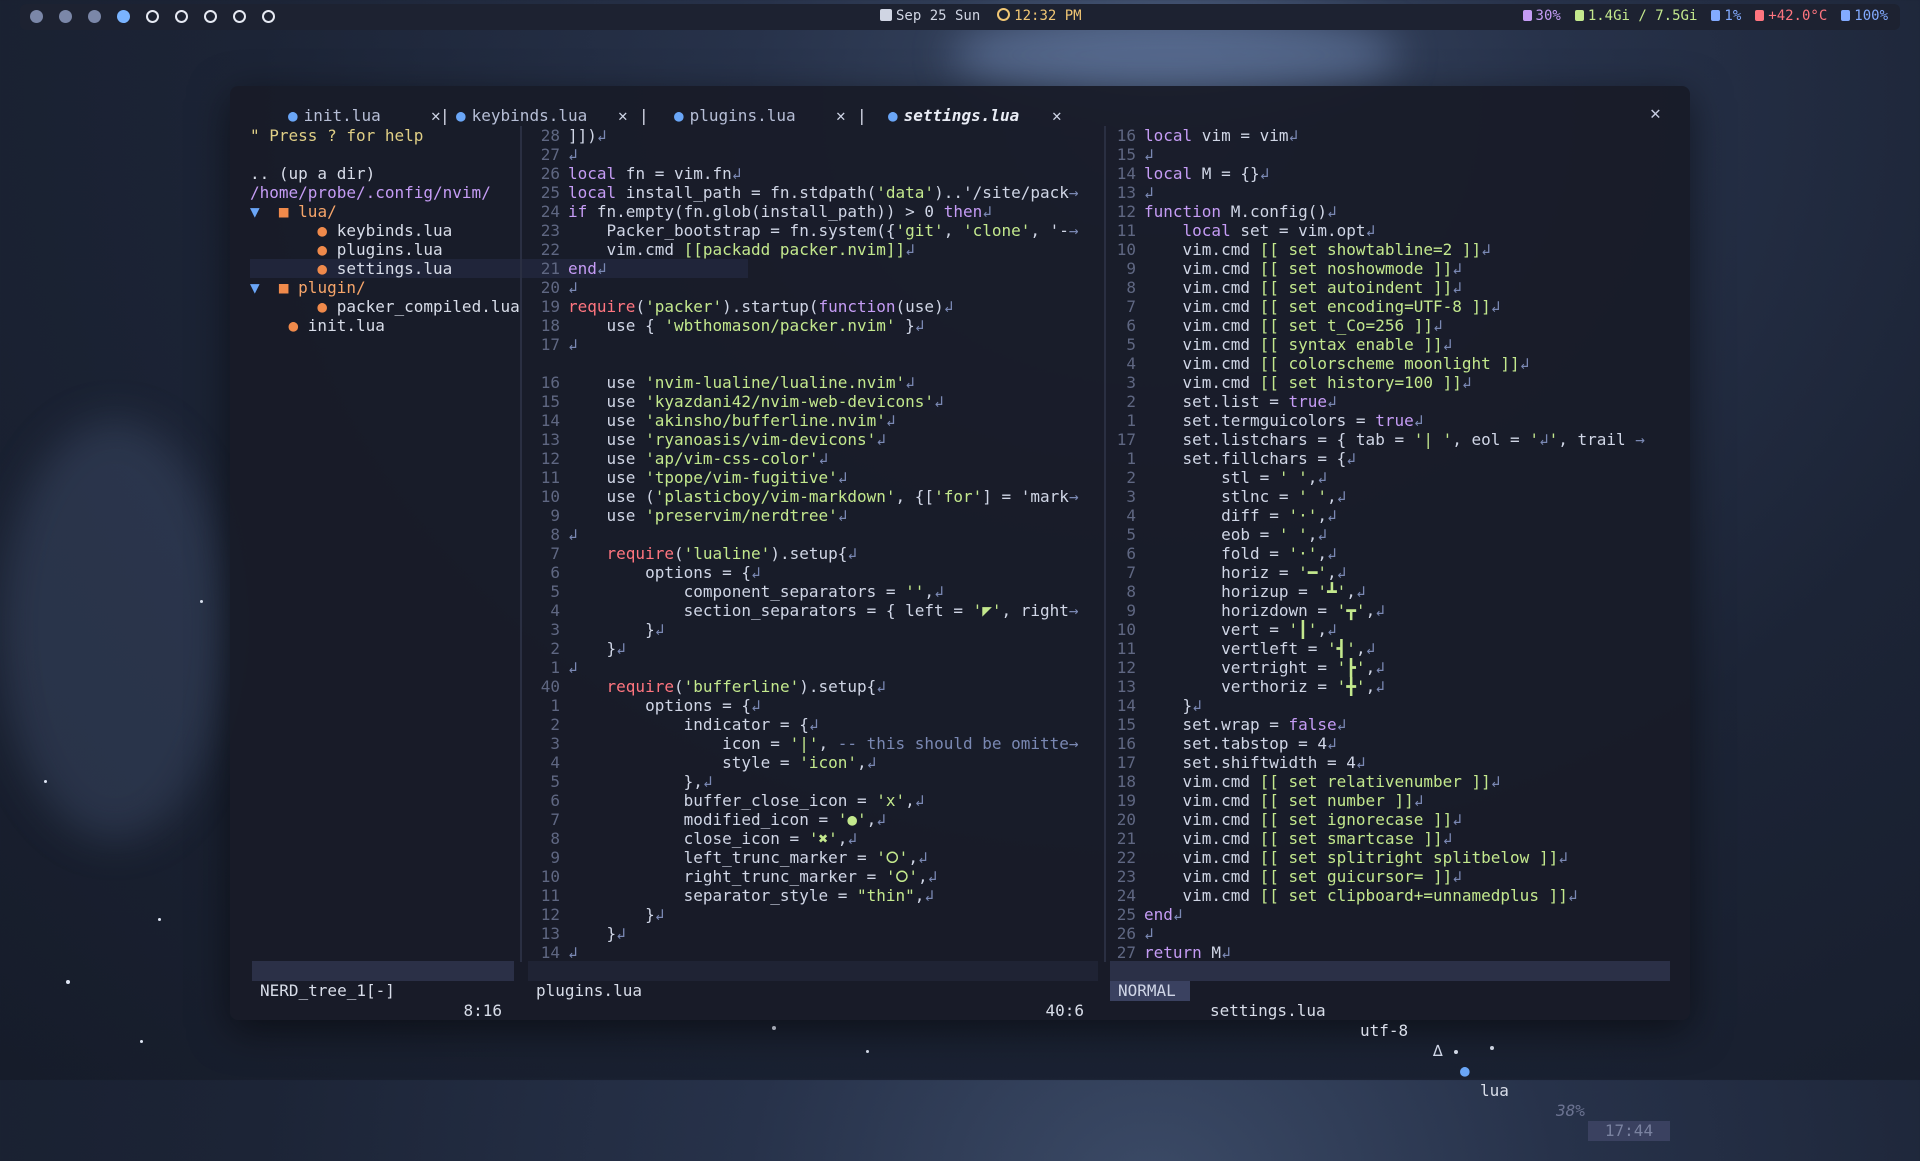  What do you see at coordinates (1388, 515) in the screenshot?
I see `code-line: 4 diff = '·',↲` at bounding box center [1388, 515].